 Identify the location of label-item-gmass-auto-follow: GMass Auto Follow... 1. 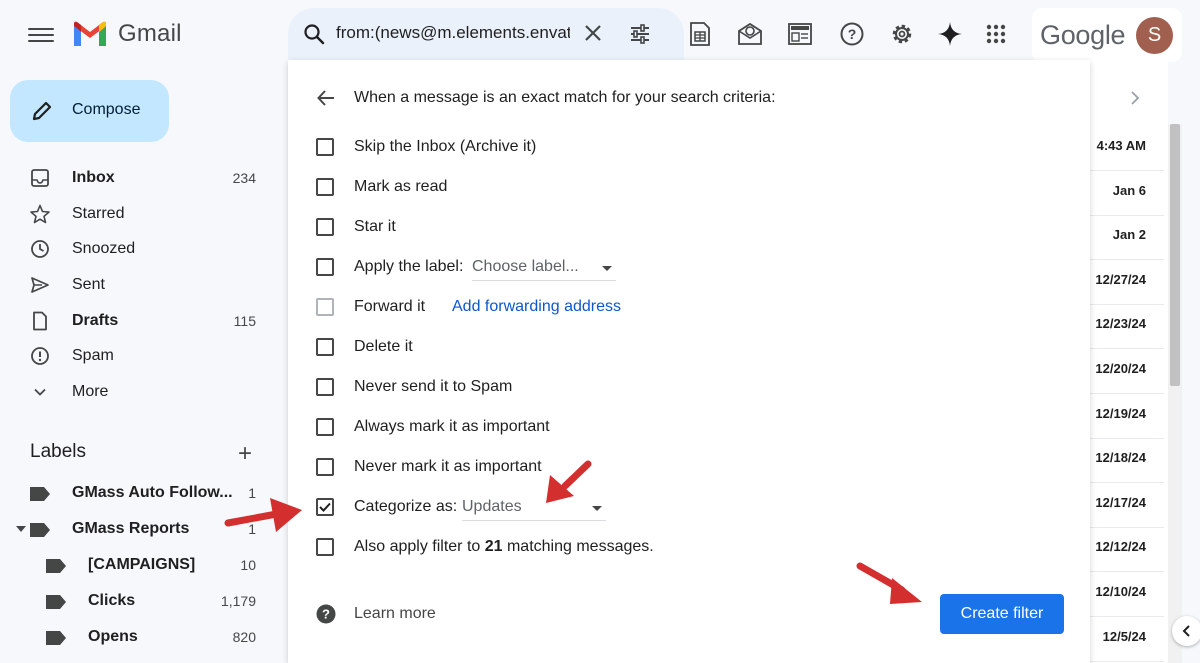
(143, 494).